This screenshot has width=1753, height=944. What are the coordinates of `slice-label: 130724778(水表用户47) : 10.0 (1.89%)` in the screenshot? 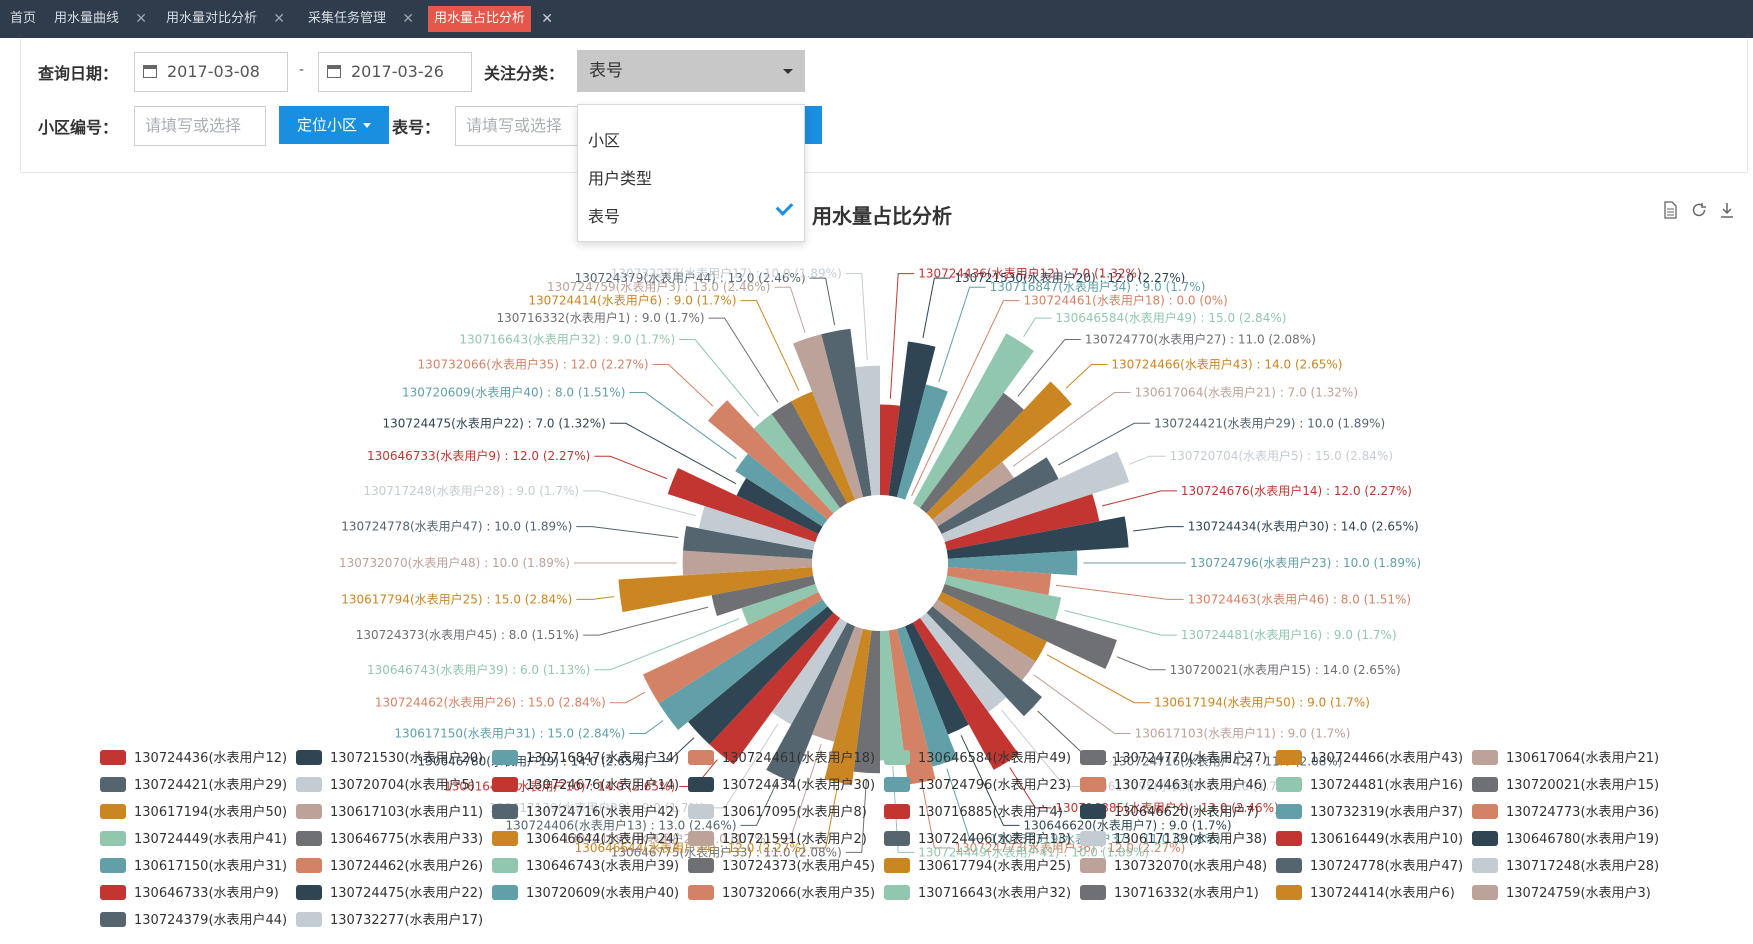 It's located at (456, 526).